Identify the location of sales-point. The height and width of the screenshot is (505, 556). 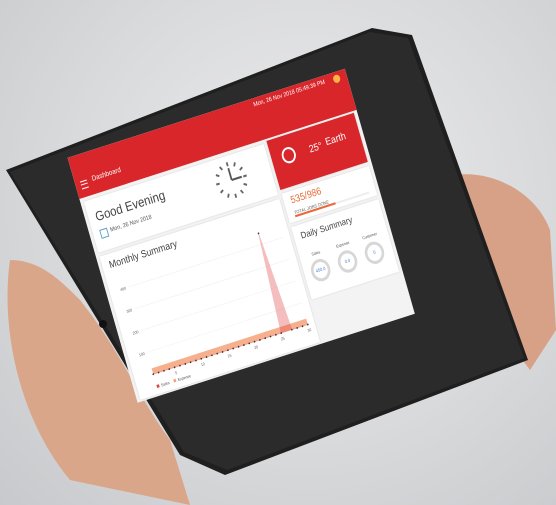
(258, 233).